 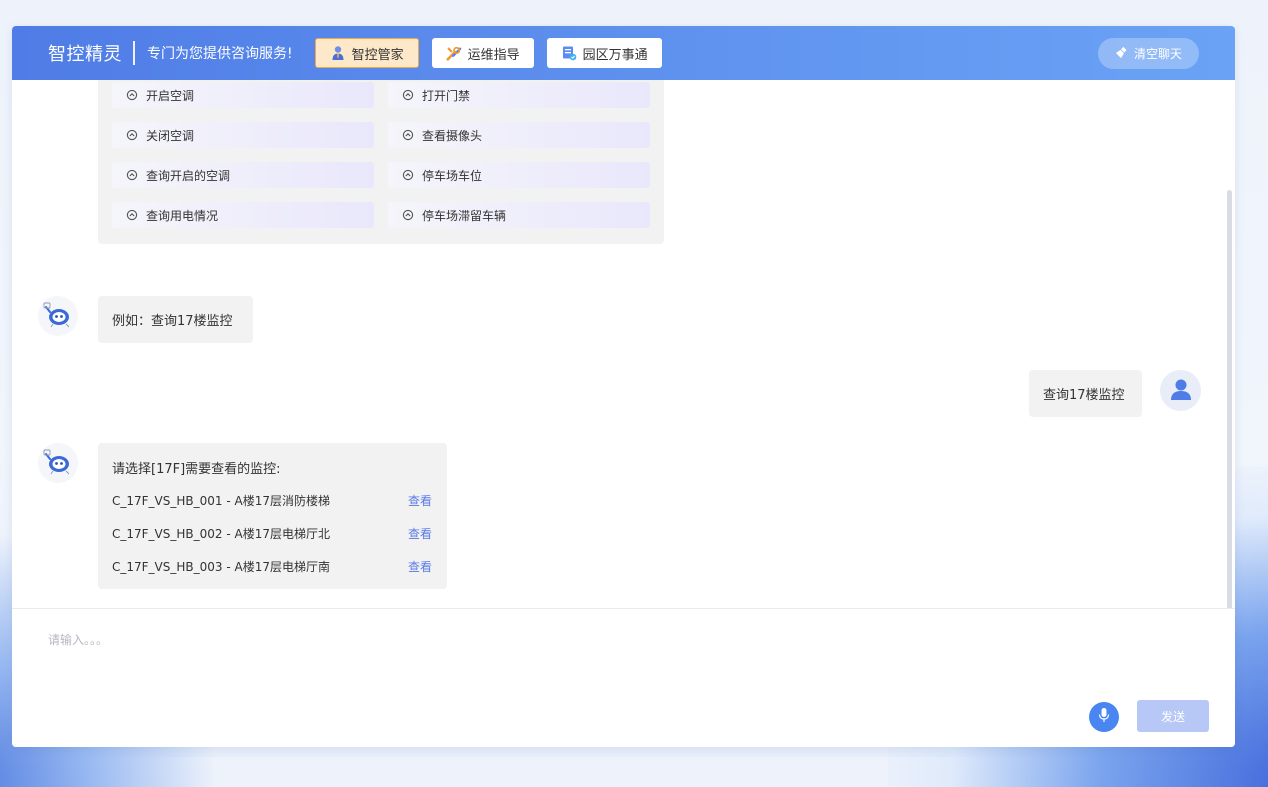 What do you see at coordinates (519, 215) in the screenshot?
I see `command-item: 停车场滞留车辆` at bounding box center [519, 215].